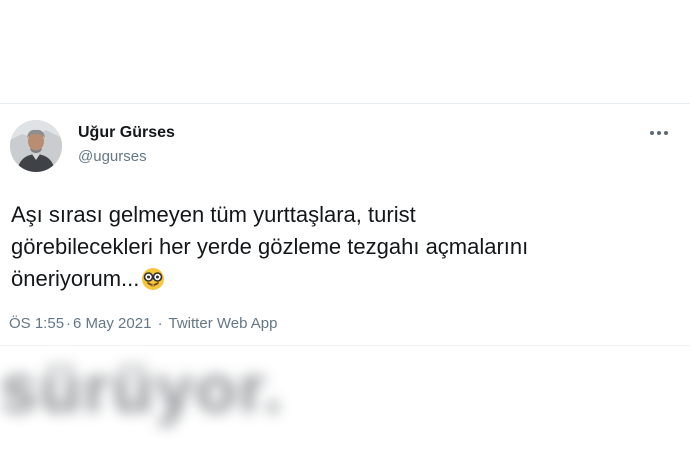  I want to click on avatar-photo-icon, so click(36, 146).